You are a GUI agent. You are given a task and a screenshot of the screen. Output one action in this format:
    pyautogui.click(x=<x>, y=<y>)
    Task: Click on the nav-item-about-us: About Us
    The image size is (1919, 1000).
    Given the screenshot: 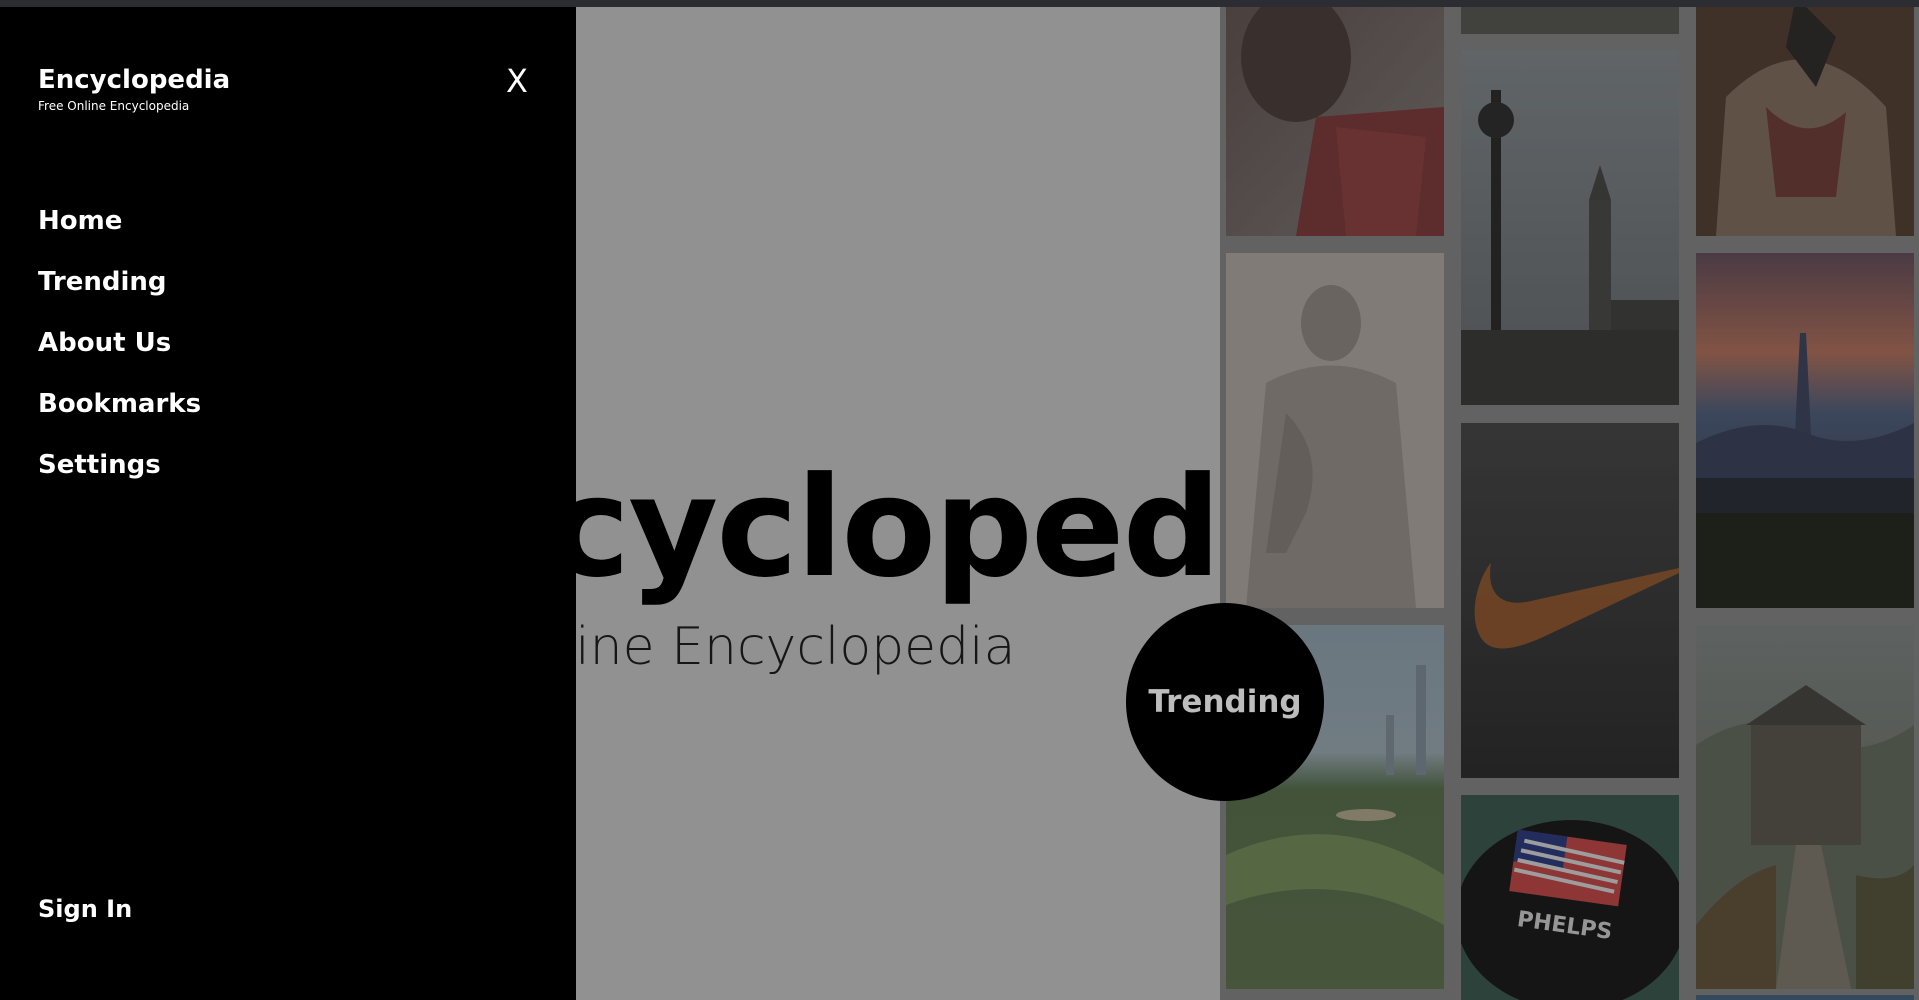 What is the action you would take?
    pyautogui.click(x=119, y=355)
    